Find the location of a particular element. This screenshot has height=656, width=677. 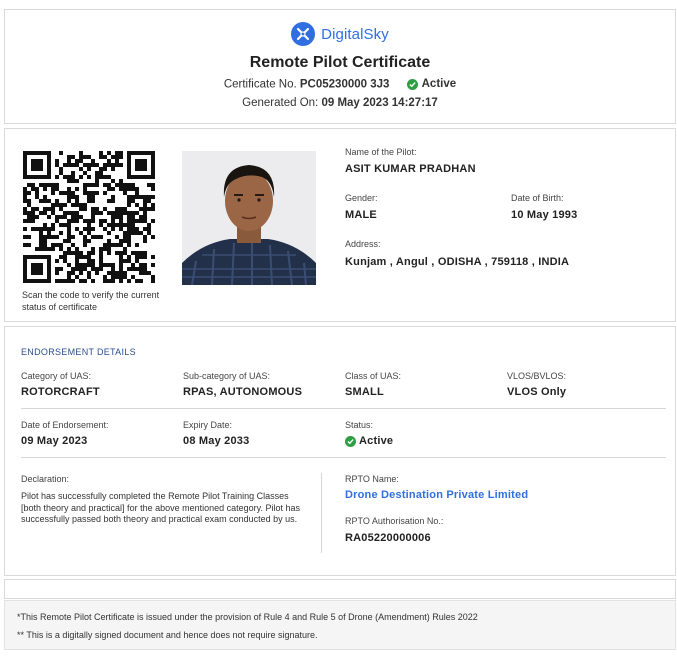

category-value: ROTORCRAFT is located at coordinates (60, 392).